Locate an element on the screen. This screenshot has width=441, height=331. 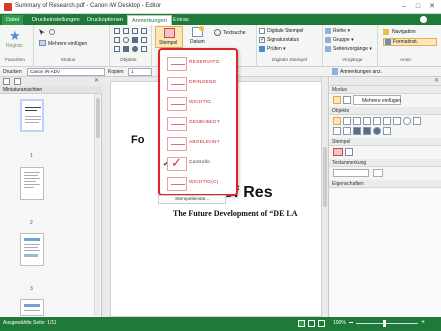
zoom-slider is located at coordinates (387, 323).